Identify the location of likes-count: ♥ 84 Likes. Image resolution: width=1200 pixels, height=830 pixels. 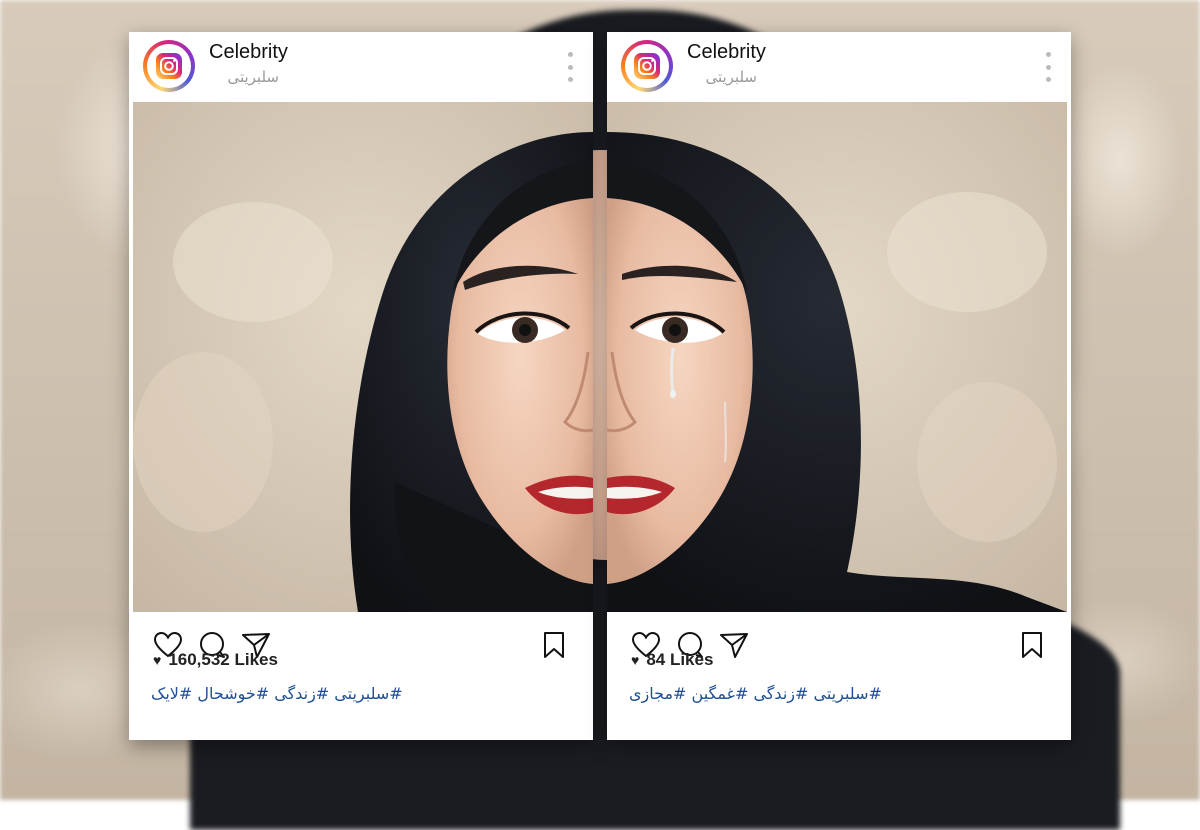
(672, 660).